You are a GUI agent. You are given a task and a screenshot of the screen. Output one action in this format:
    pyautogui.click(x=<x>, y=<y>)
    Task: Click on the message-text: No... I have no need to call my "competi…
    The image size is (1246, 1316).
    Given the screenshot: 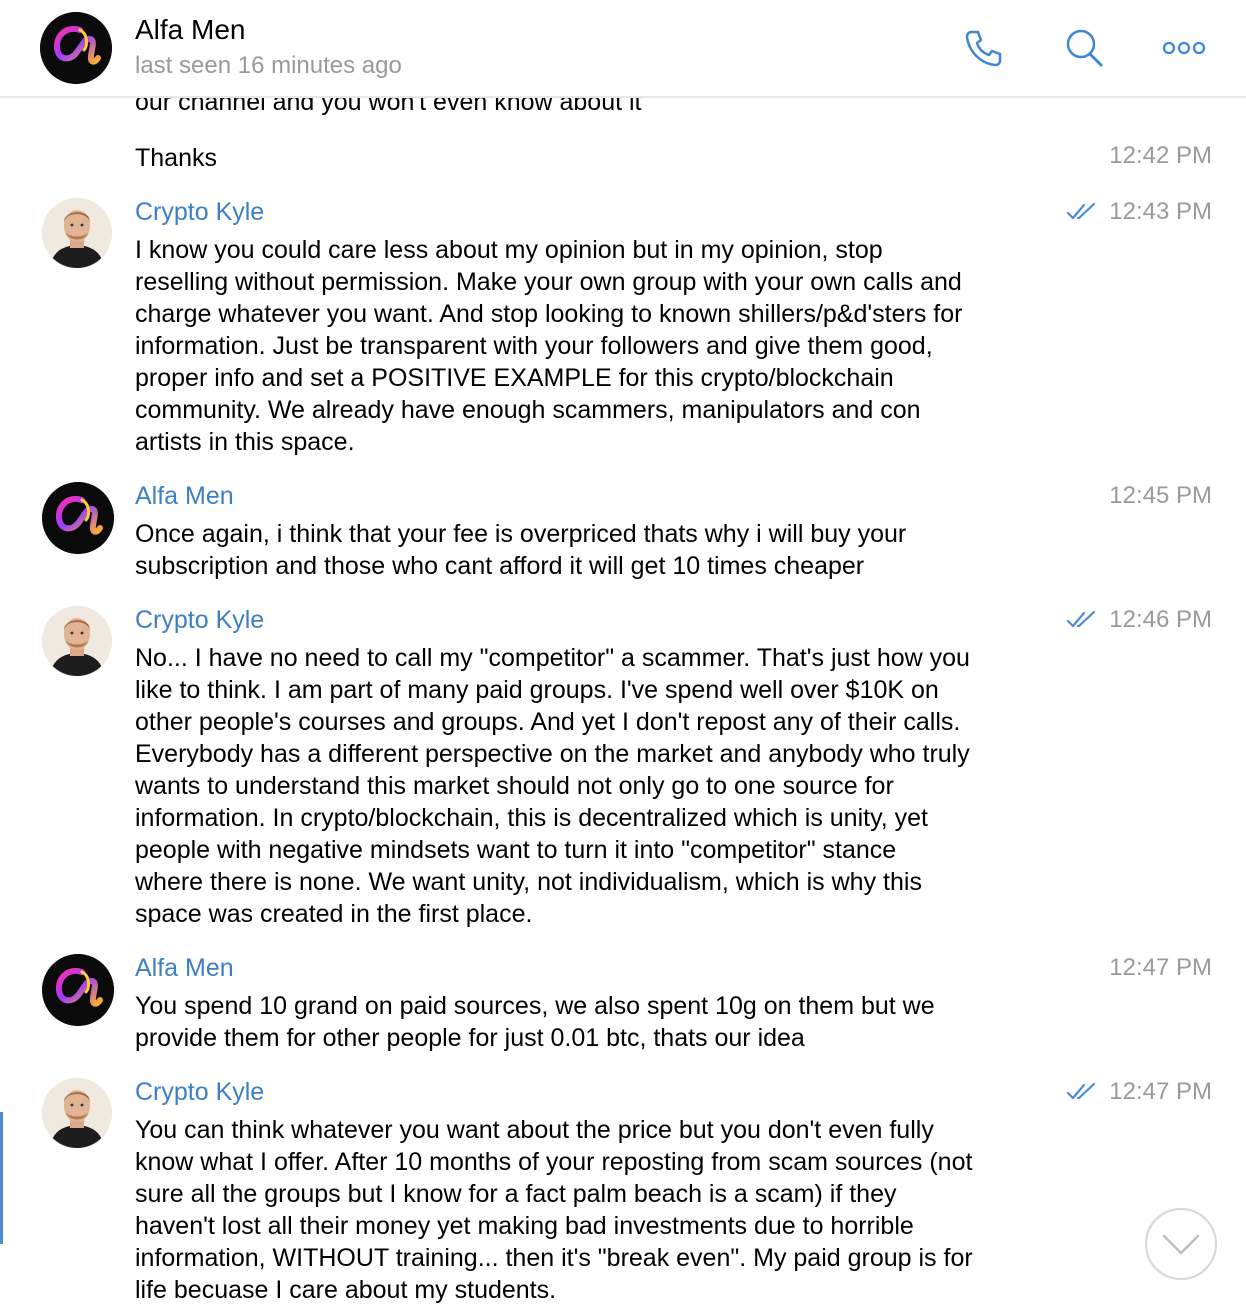 What is the action you would take?
    pyautogui.click(x=552, y=786)
    